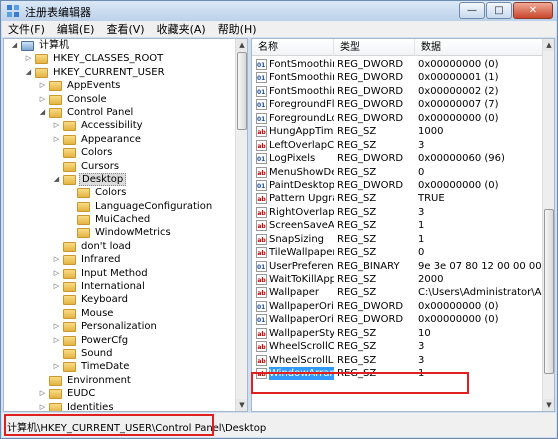 This screenshot has width=558, height=439. I want to click on values-scroll-thumb, so click(549, 291).